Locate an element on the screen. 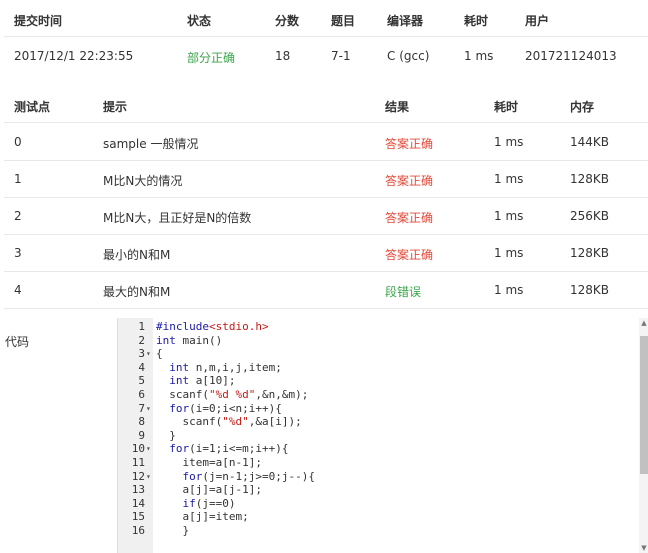 The width and height of the screenshot is (648, 553). scroll-down-icon: ▼ is located at coordinates (643, 548).